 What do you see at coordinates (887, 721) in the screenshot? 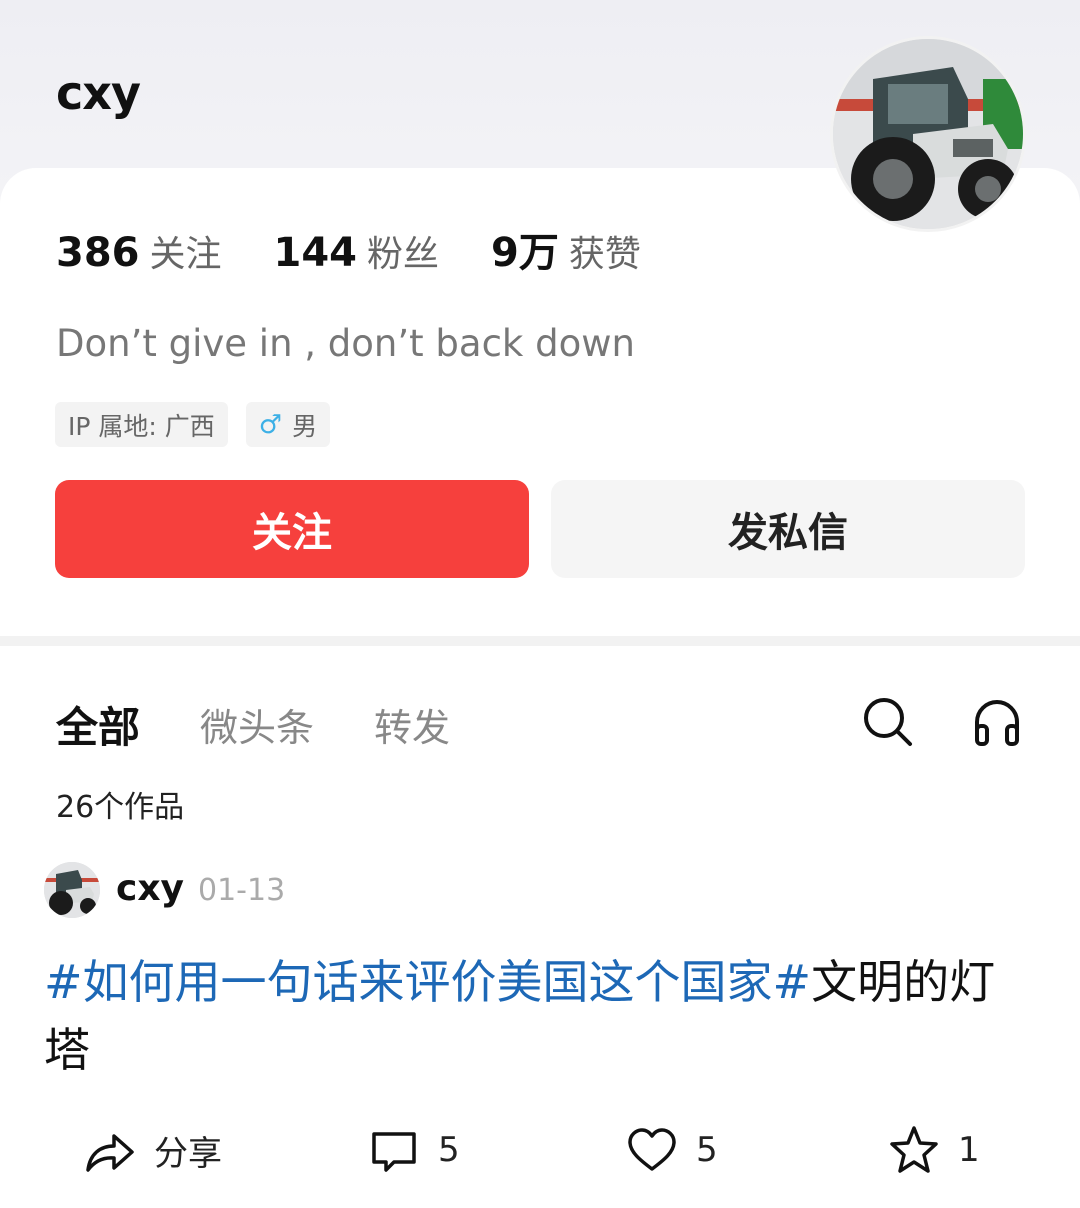
I see `search-icon` at bounding box center [887, 721].